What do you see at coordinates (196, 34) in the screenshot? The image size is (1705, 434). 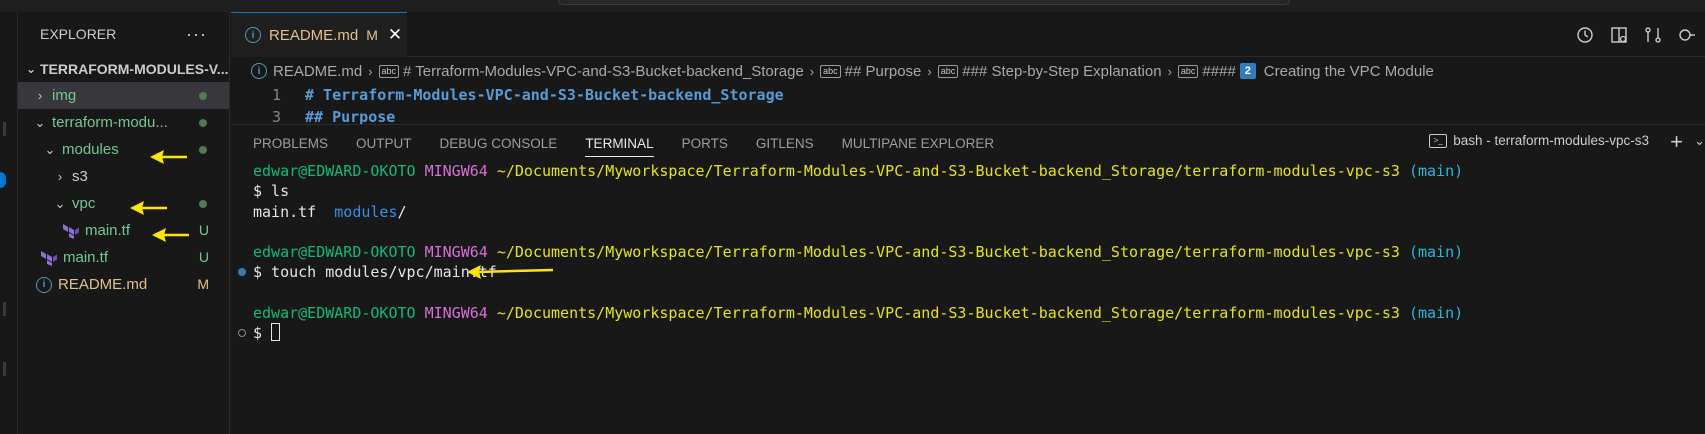 I see `more-actions-icon: ···` at bounding box center [196, 34].